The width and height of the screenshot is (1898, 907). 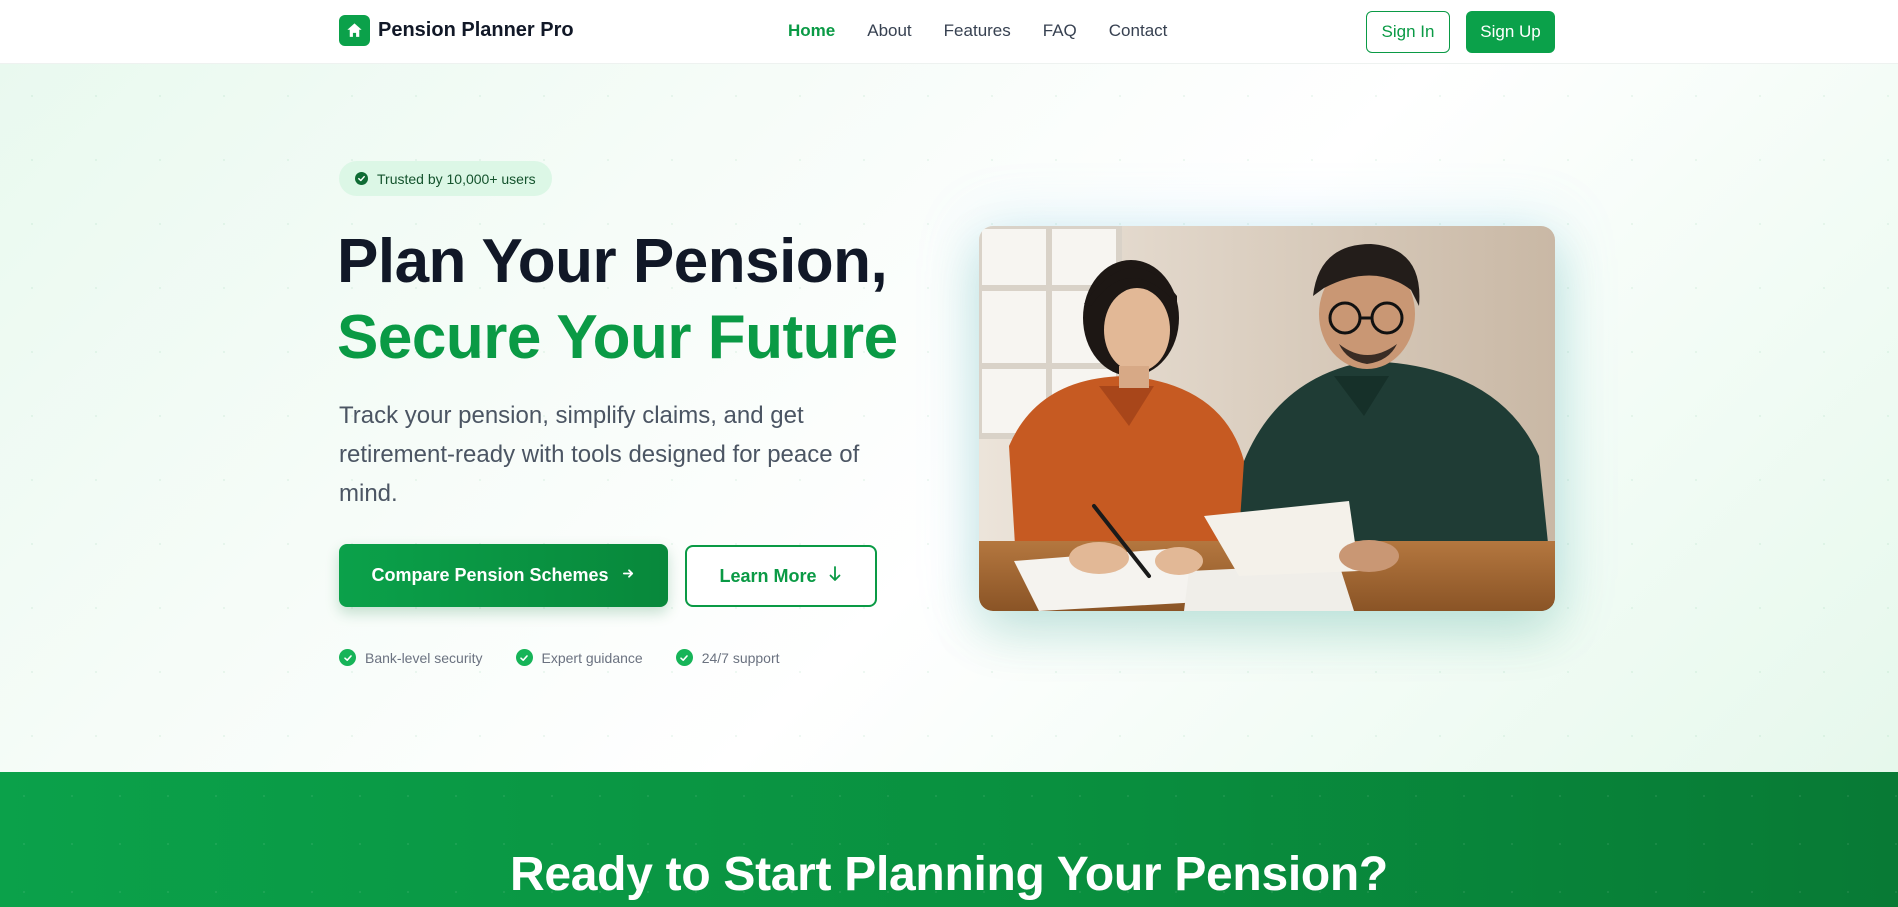 I want to click on arrow-right-icon, so click(x=628, y=575).